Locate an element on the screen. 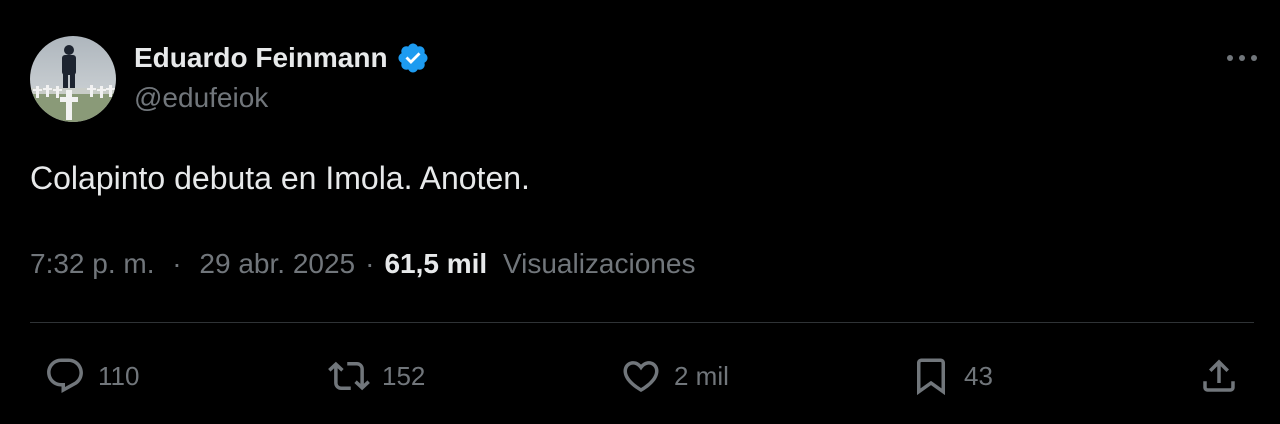  avatar is located at coordinates (73, 79).